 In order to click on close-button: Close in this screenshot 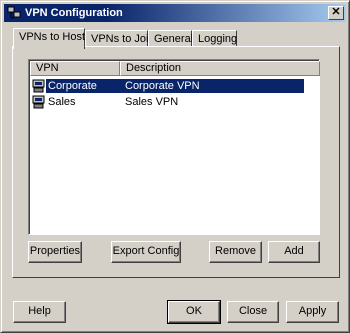, I will do `click(253, 312)`.